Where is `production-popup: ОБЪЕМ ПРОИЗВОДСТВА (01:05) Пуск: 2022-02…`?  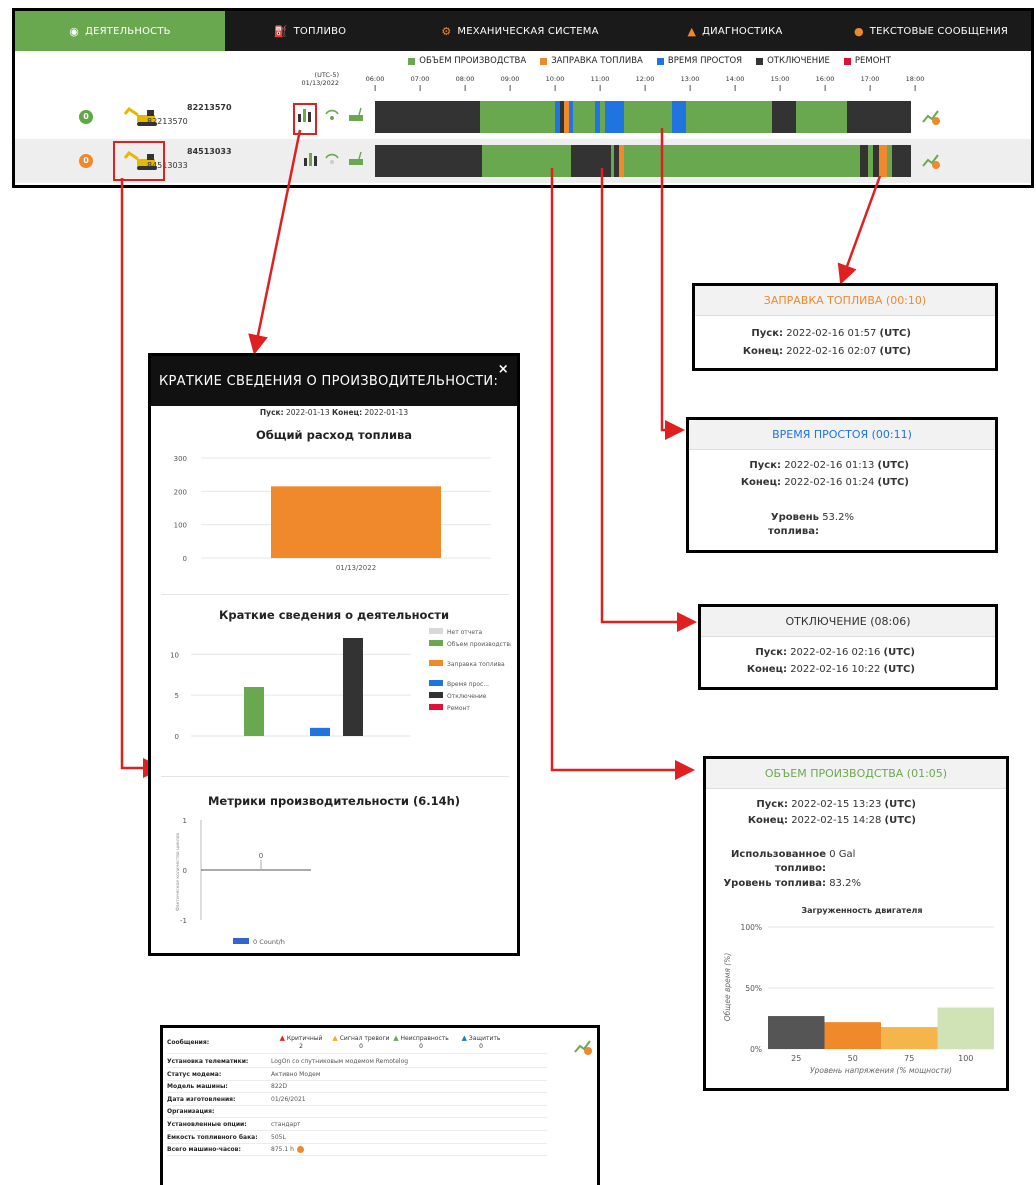 production-popup: ОБЪЕМ ПРОИЗВОДСТВА (01:05) Пуск: 2022-02… is located at coordinates (856, 923).